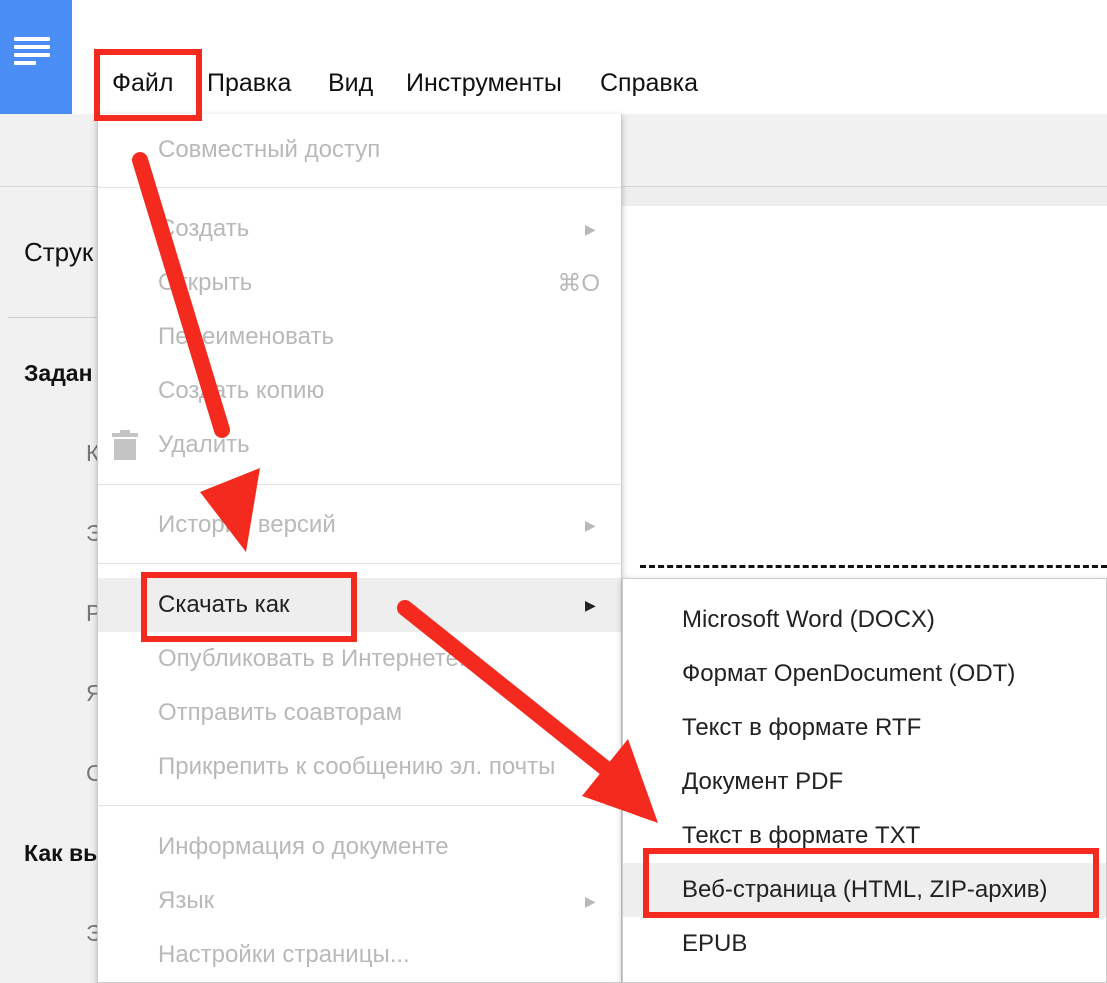  Describe the element at coordinates (58, 373) in the screenshot. I see `outline-heading: Задан` at that location.